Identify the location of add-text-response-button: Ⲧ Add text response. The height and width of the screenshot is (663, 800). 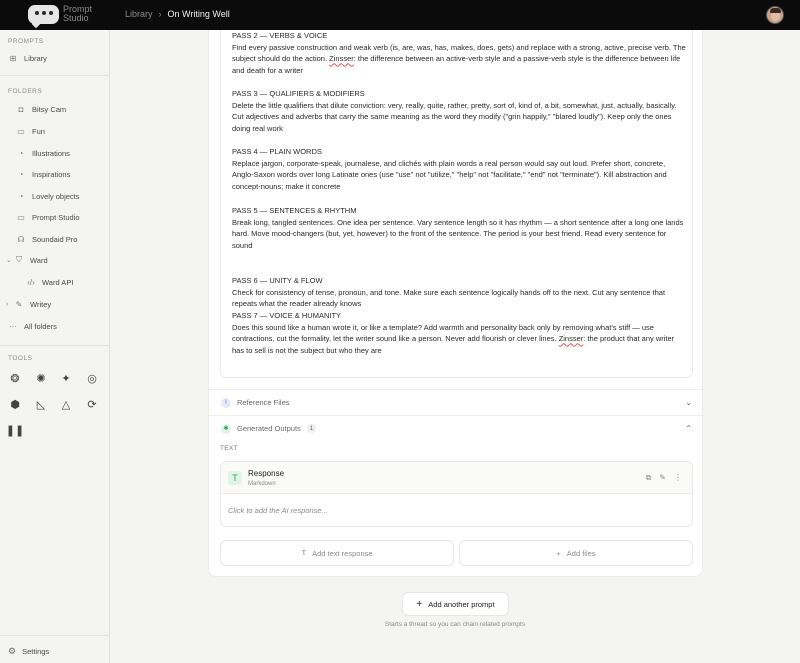
(337, 553).